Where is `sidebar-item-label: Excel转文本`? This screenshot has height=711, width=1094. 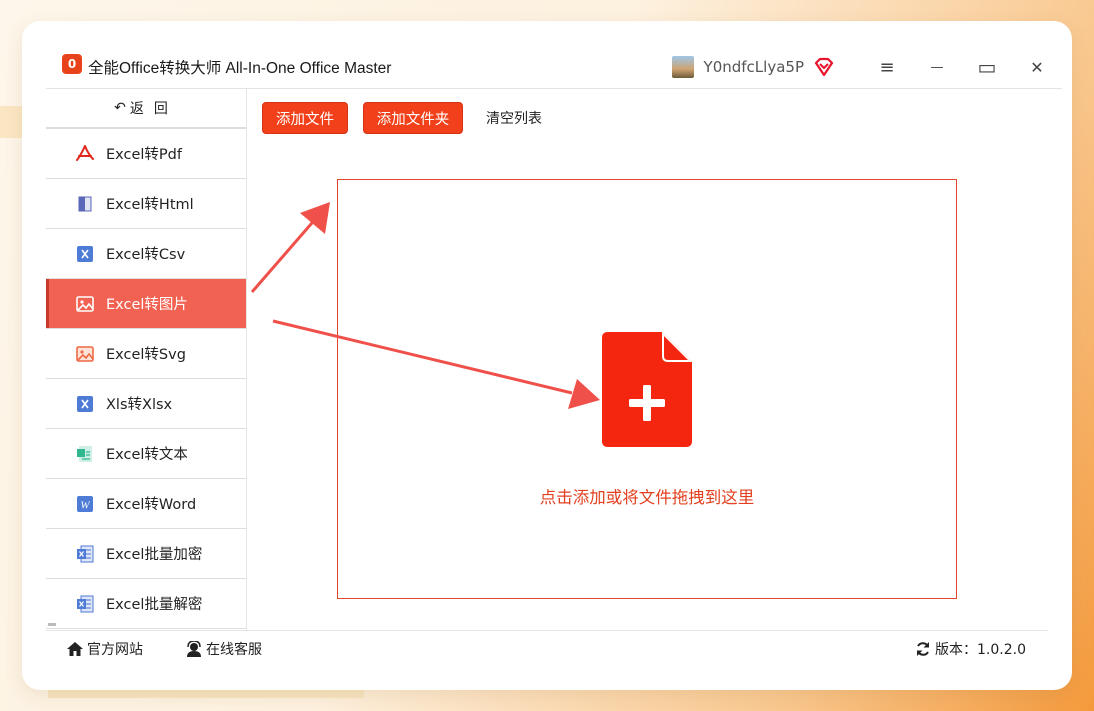
sidebar-item-label: Excel转文本 is located at coordinates (147, 455).